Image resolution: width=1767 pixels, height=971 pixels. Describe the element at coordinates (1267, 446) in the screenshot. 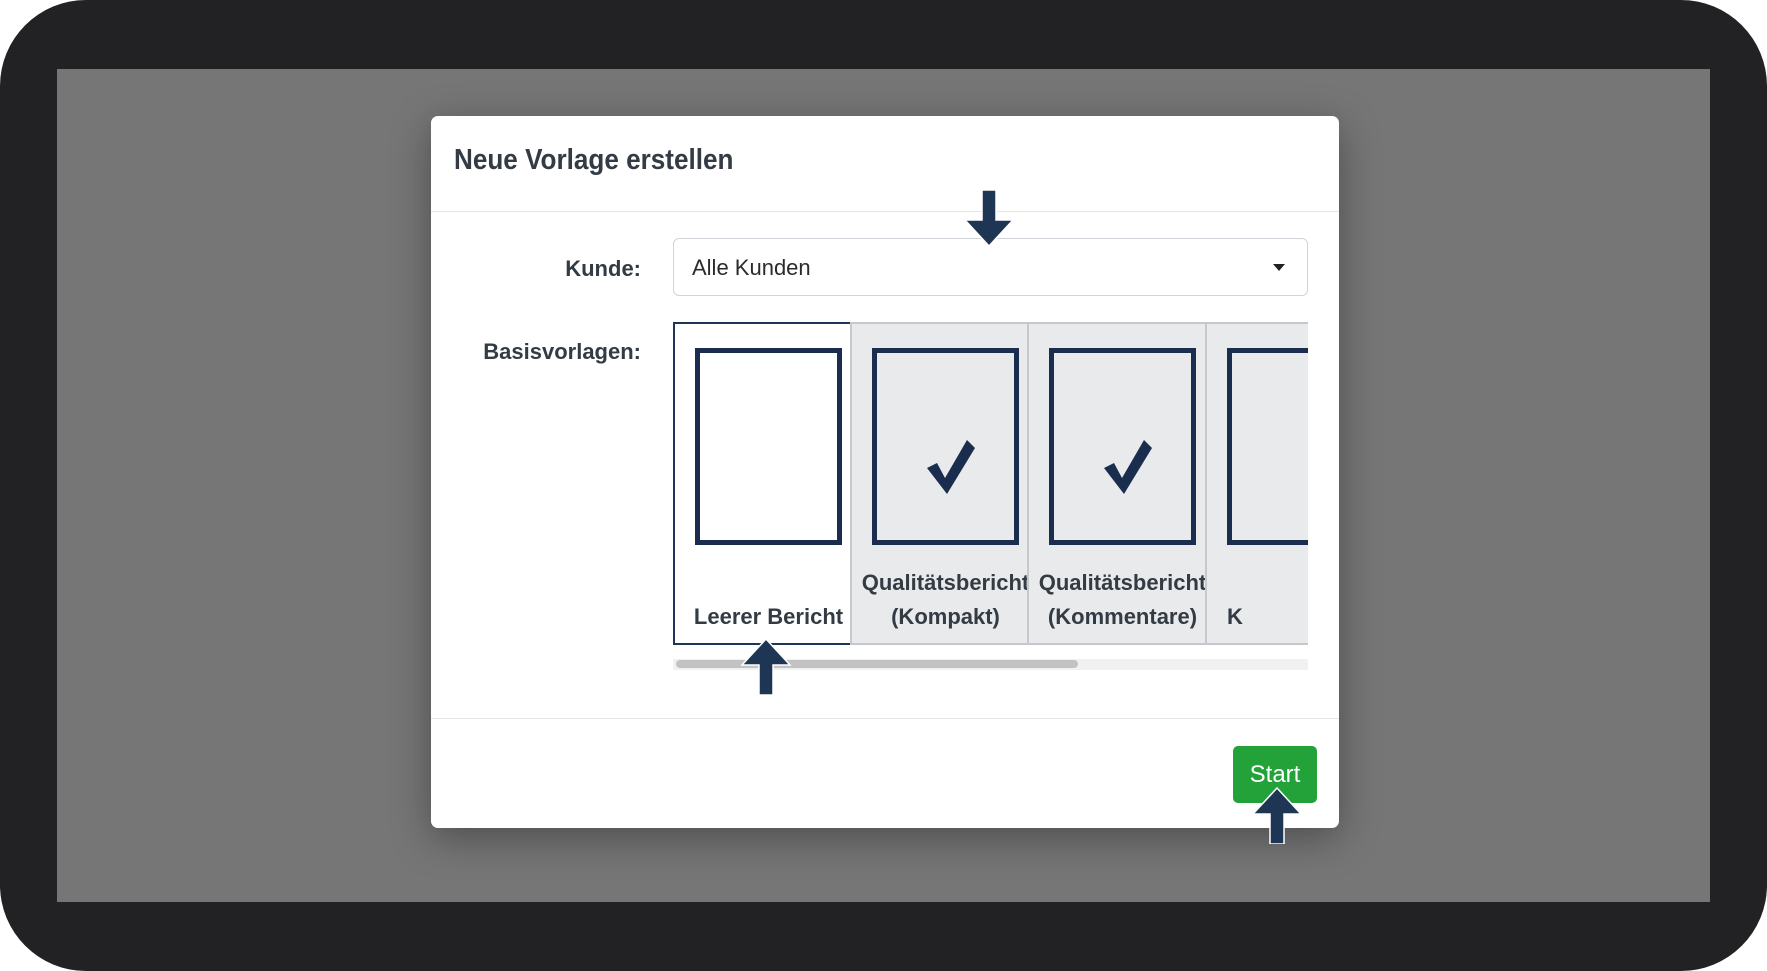

I see `document-icon` at that location.